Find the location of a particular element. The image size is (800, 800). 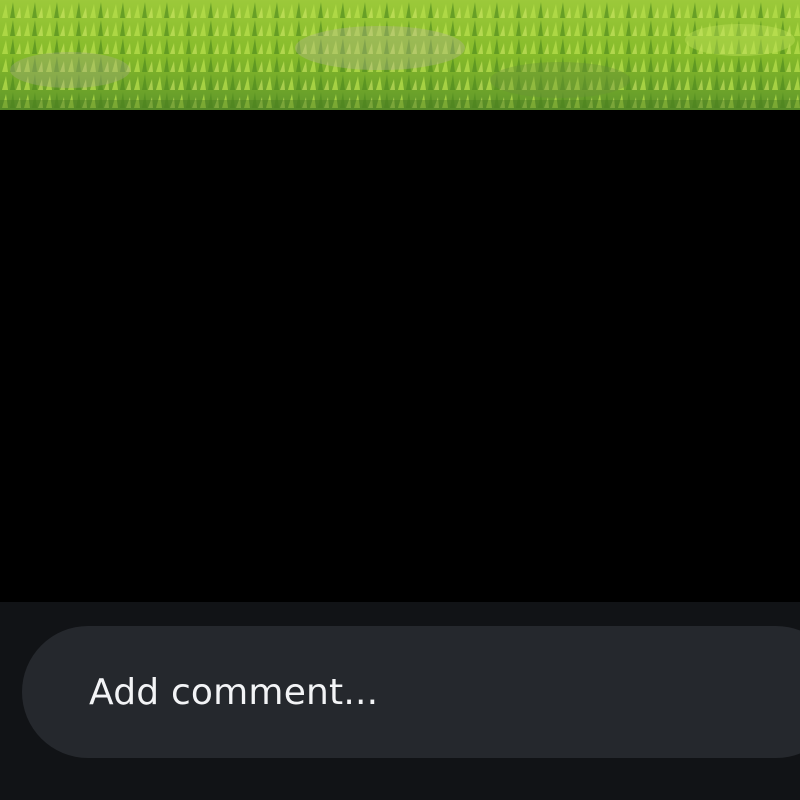

grass-photo-icon is located at coordinates (400, 55).